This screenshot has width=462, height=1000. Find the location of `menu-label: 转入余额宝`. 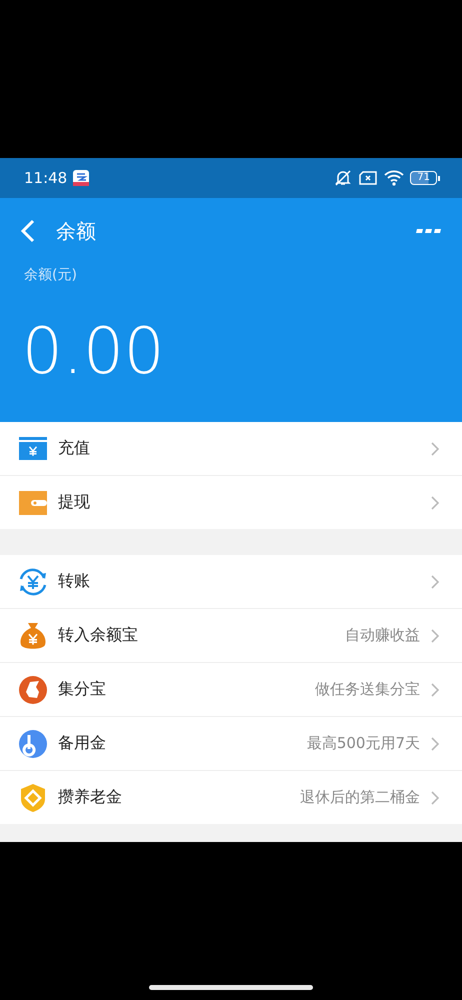

menu-label: 转入余额宝 is located at coordinates (98, 635).